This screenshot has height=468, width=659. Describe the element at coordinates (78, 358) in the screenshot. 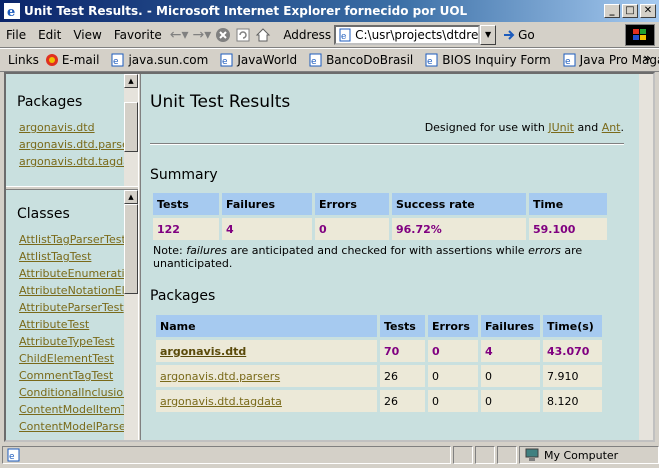

I see `class-link: ChildElementTest` at that location.